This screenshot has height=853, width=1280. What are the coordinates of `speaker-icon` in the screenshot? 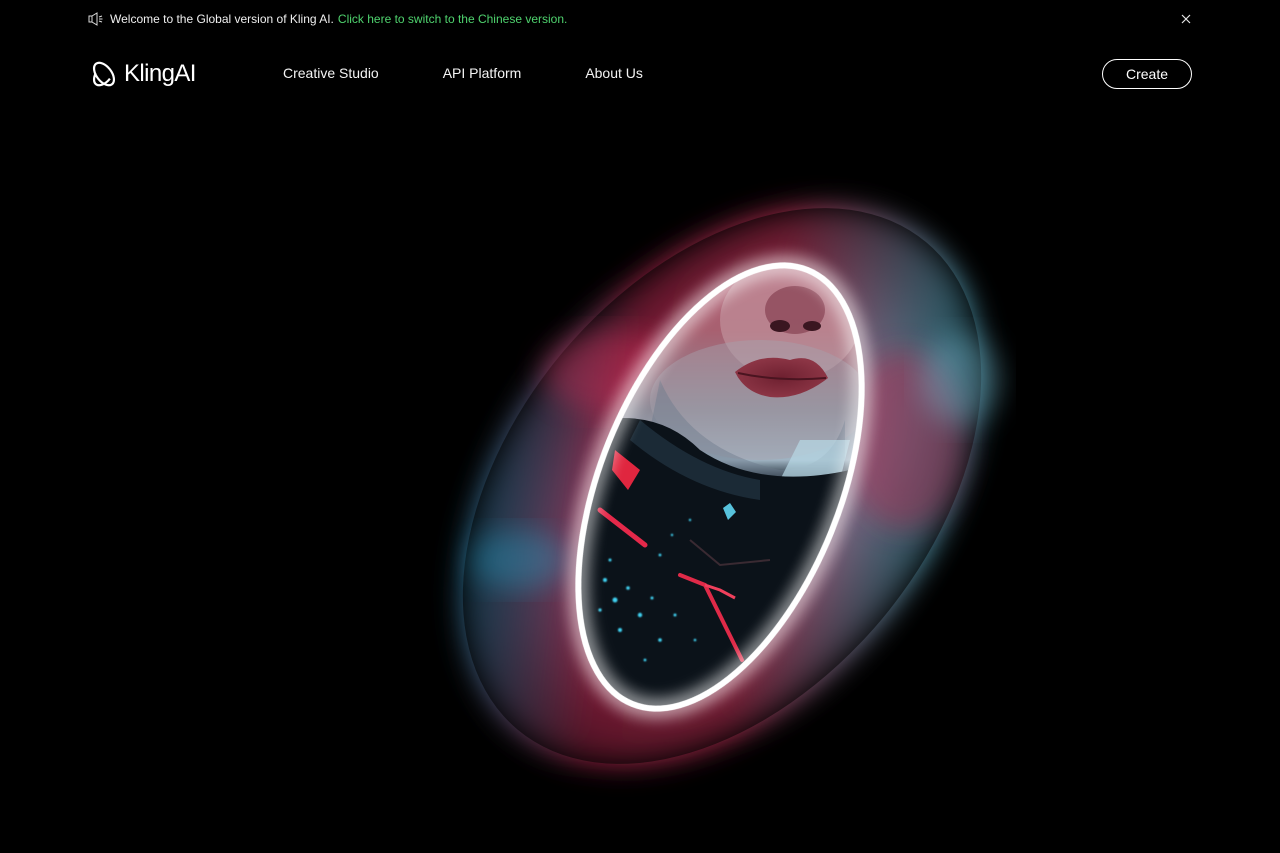 It's located at (96, 19).